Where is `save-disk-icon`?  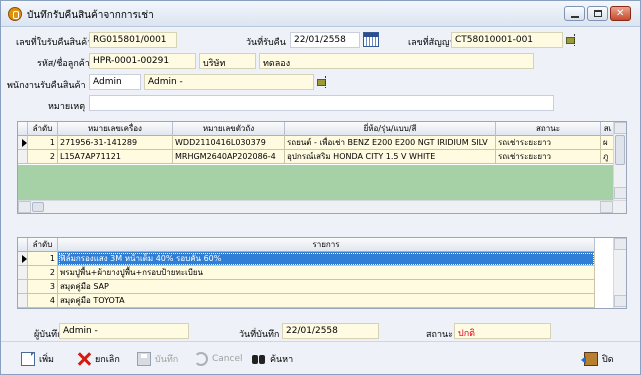 save-disk-icon is located at coordinates (144, 359).